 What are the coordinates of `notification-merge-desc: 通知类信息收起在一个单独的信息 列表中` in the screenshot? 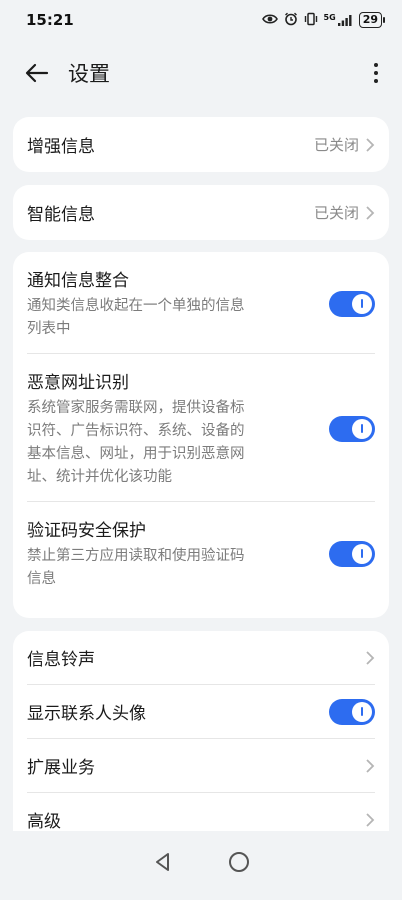 It's located at (136, 317).